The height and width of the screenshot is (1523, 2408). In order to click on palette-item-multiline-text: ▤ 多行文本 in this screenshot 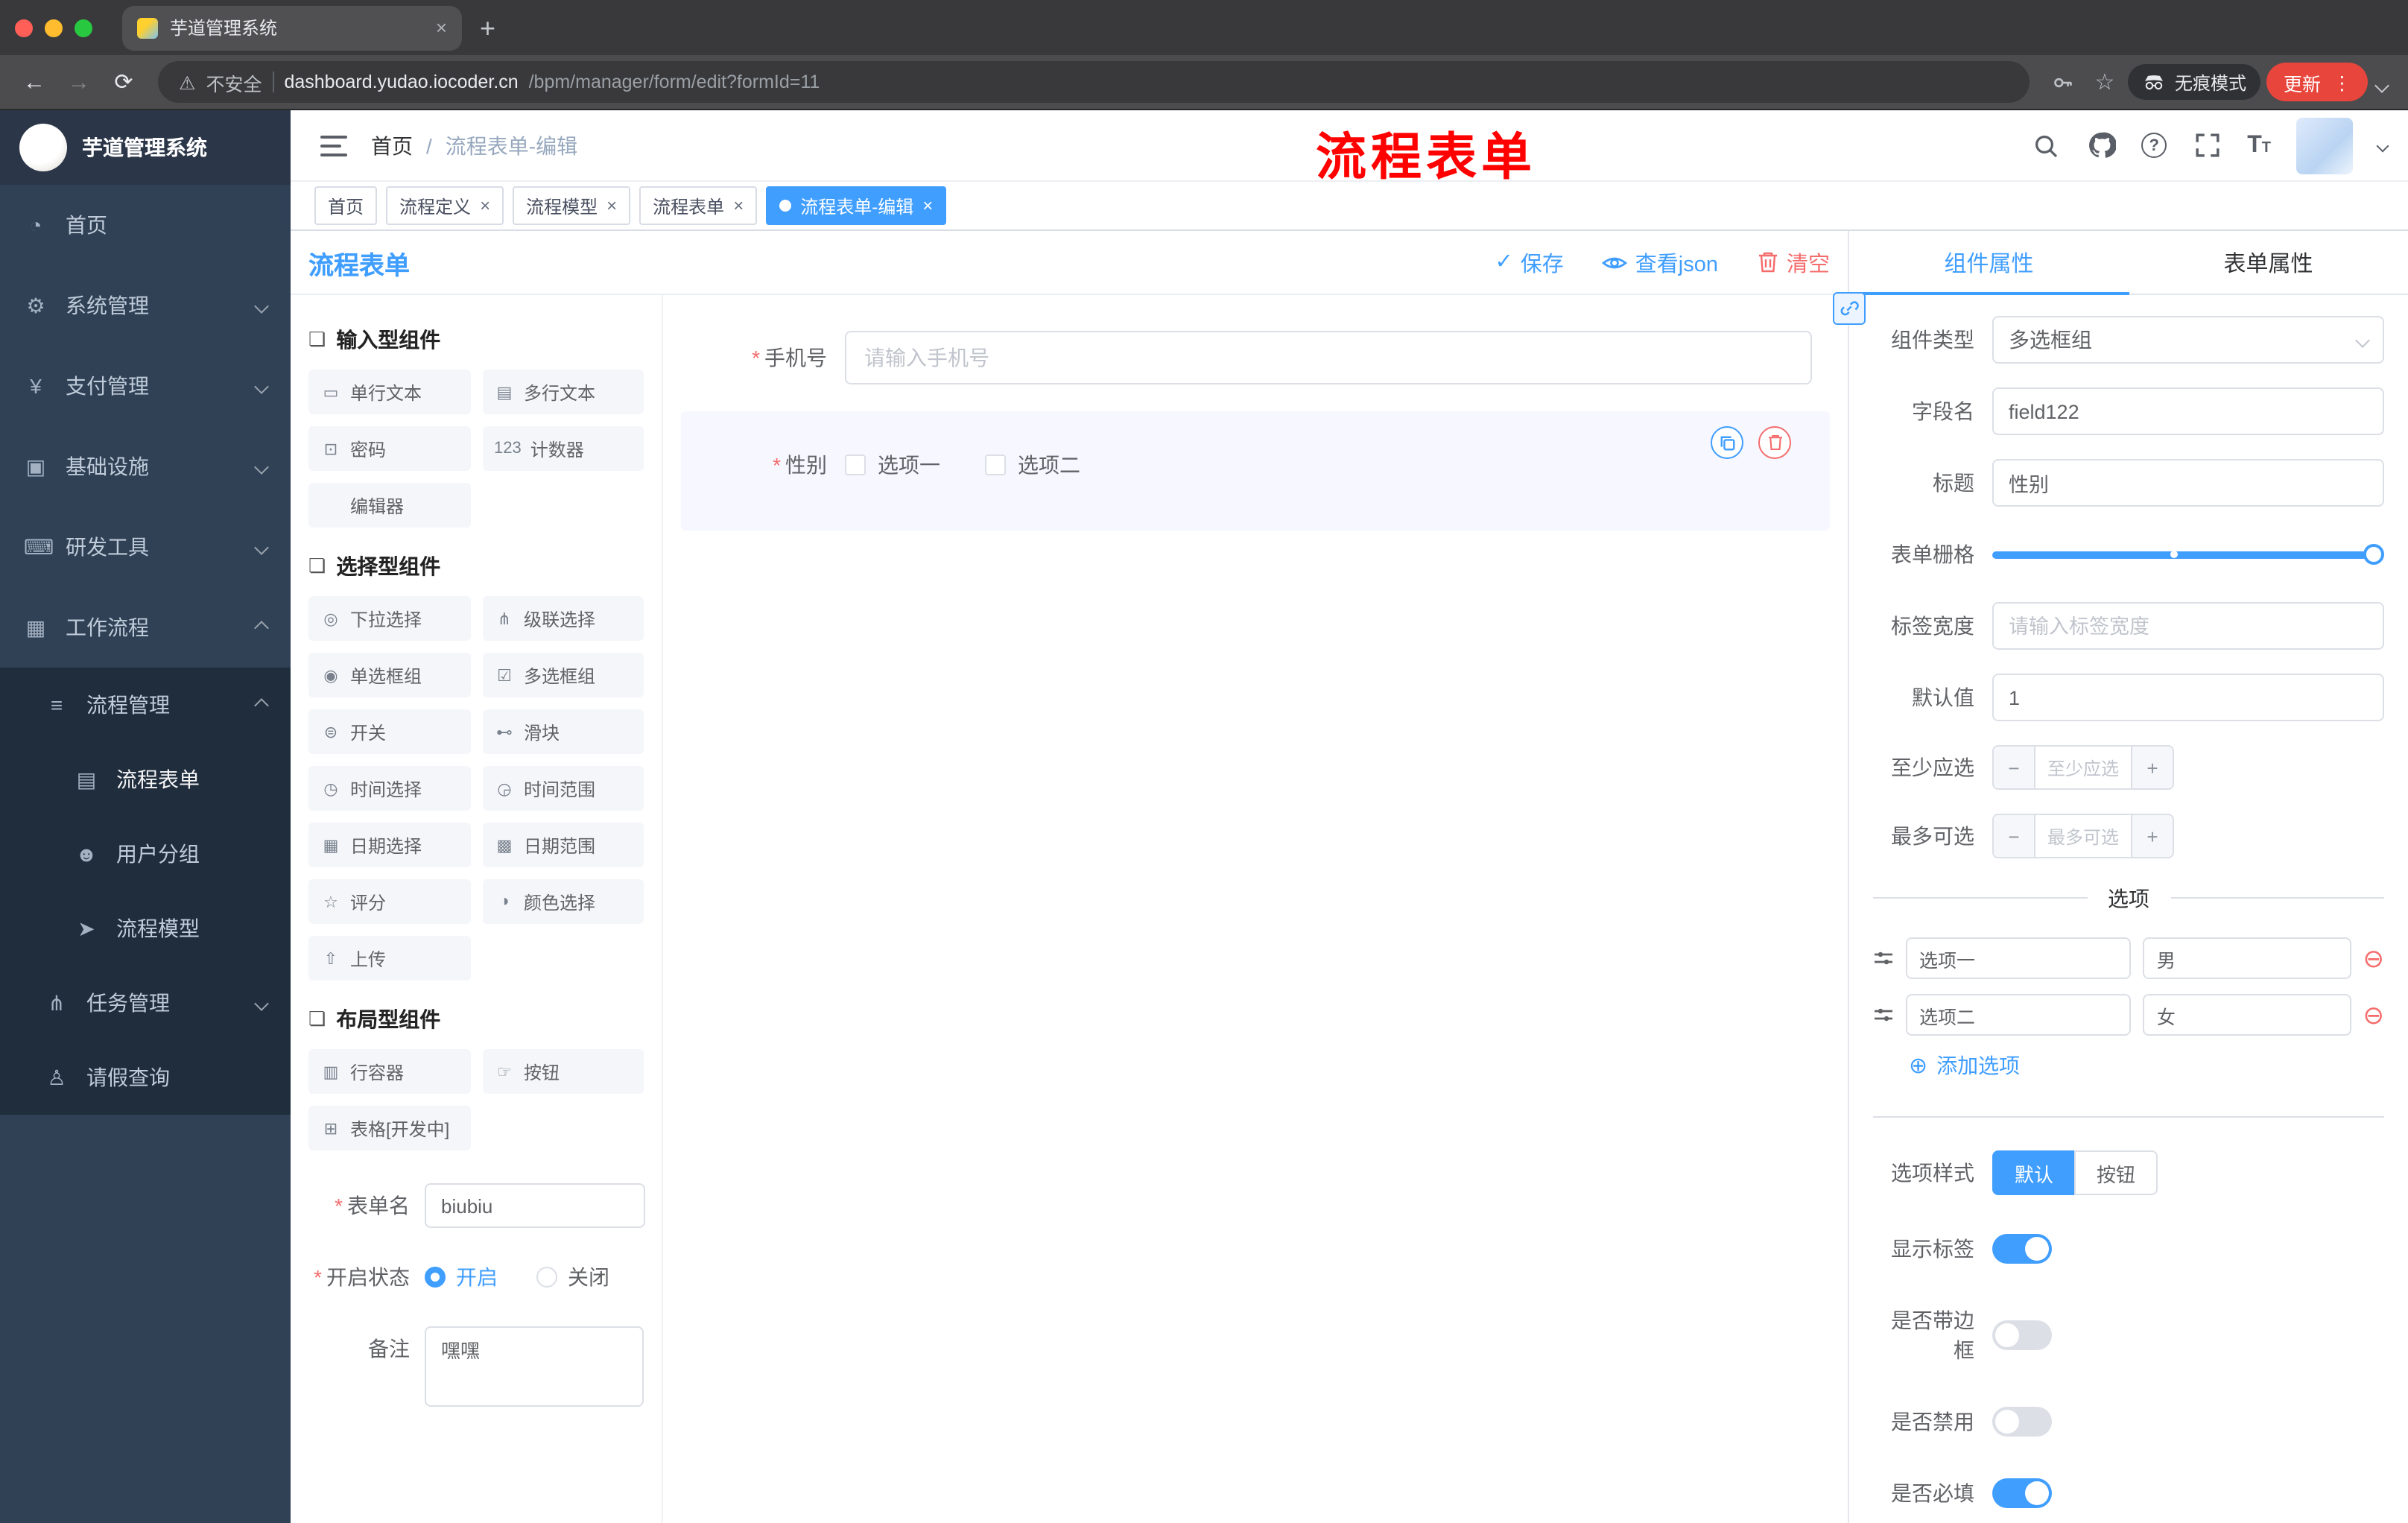, I will do `click(563, 392)`.